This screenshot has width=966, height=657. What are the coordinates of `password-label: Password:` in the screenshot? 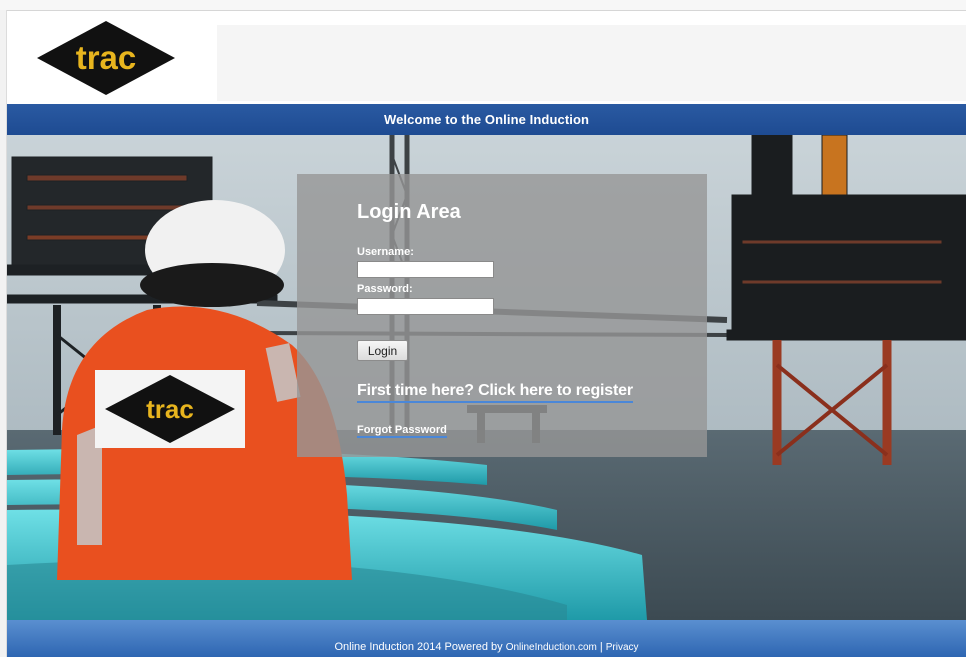 It's located at (385, 289).